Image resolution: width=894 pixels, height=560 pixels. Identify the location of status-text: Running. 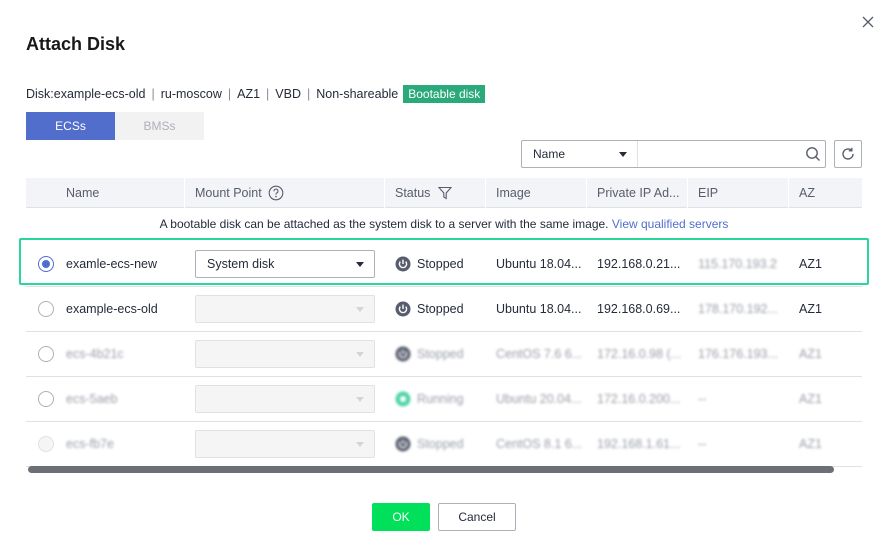
(440, 399).